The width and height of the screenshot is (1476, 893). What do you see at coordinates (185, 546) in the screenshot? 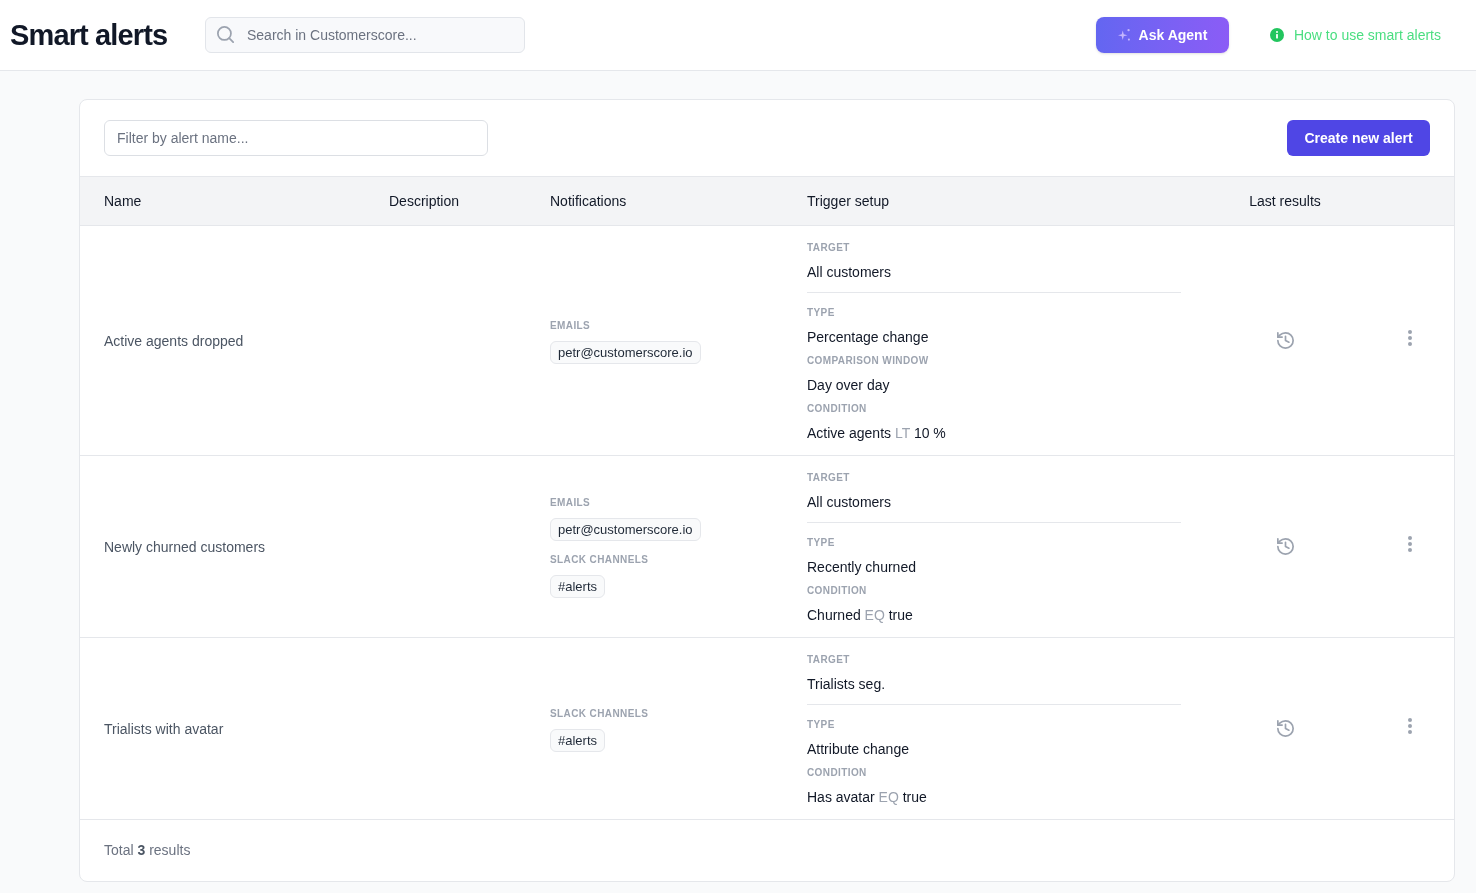
I see `alert-name: Newly churned customers` at bounding box center [185, 546].